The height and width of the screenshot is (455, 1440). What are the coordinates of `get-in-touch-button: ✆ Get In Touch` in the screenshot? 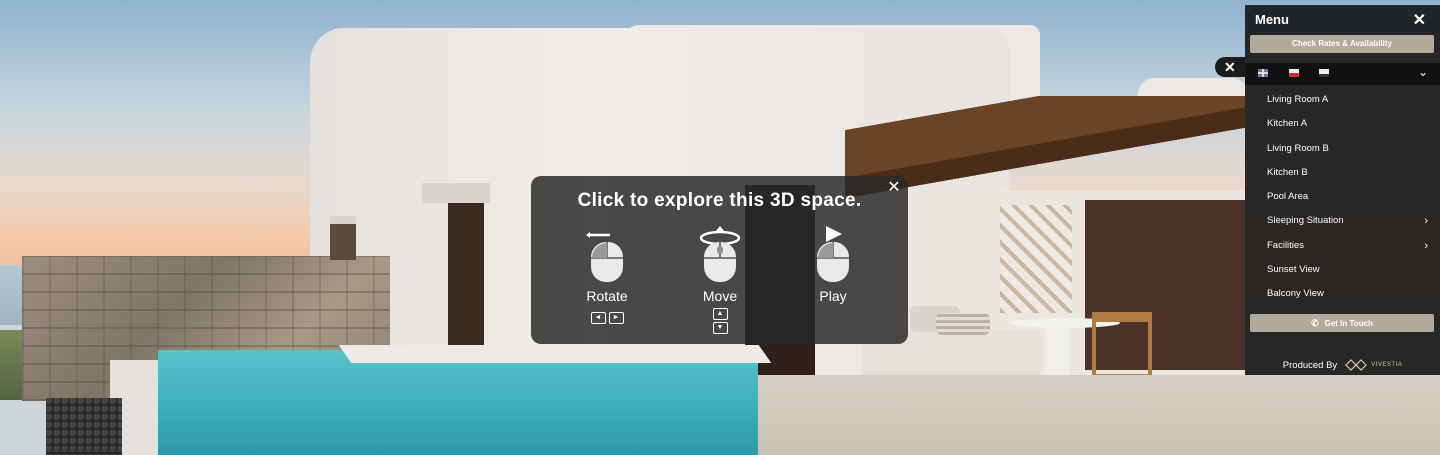 It's located at (1342, 323).